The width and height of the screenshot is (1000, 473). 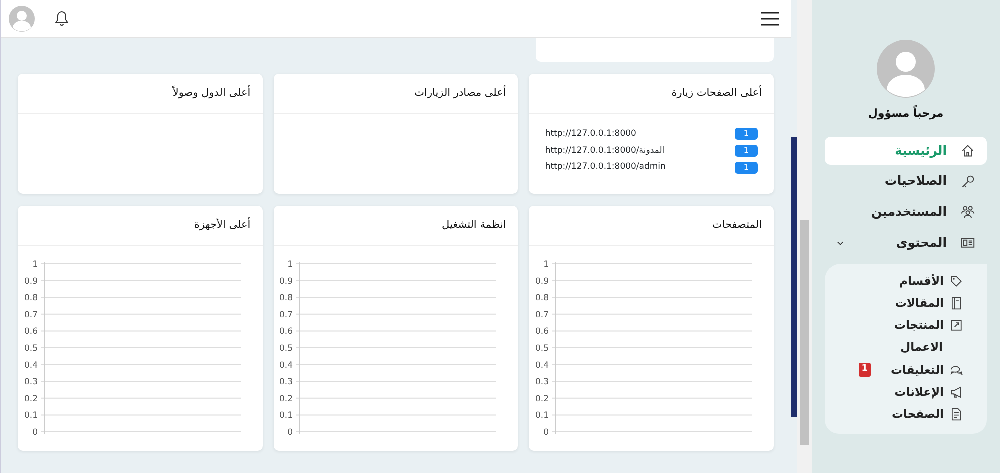 What do you see at coordinates (956, 303) in the screenshot?
I see `notebook-icon` at bounding box center [956, 303].